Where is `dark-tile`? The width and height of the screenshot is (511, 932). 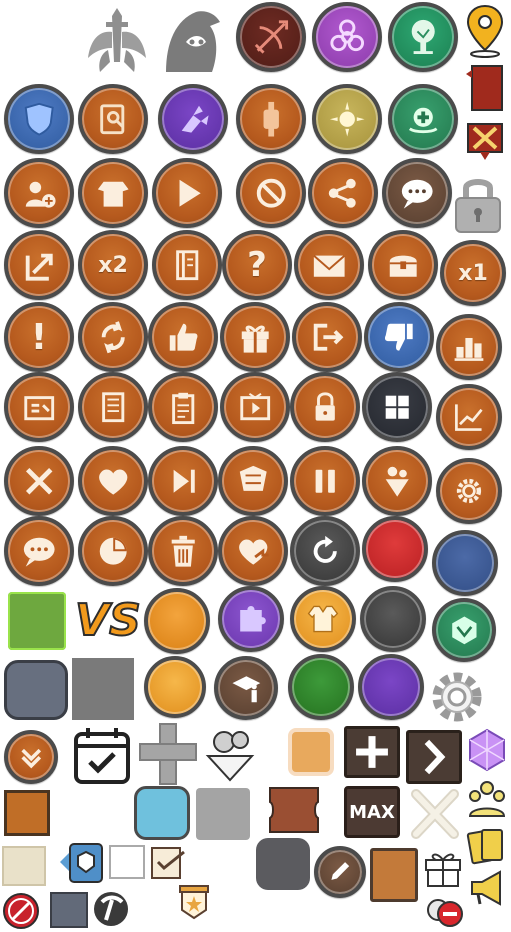 dark-tile is located at coordinates (283, 864).